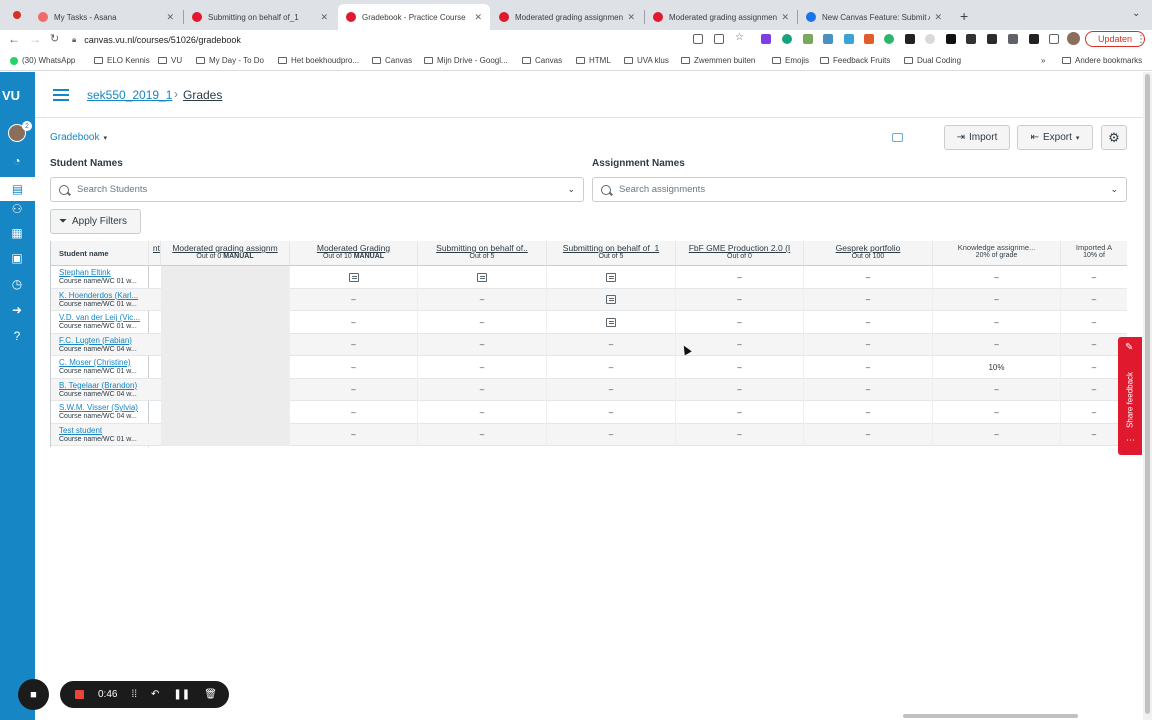 Image resolution: width=1152 pixels, height=720 pixels. Describe the element at coordinates (868, 248) in the screenshot. I see `assignment-title: Gesprek portfolio` at that location.